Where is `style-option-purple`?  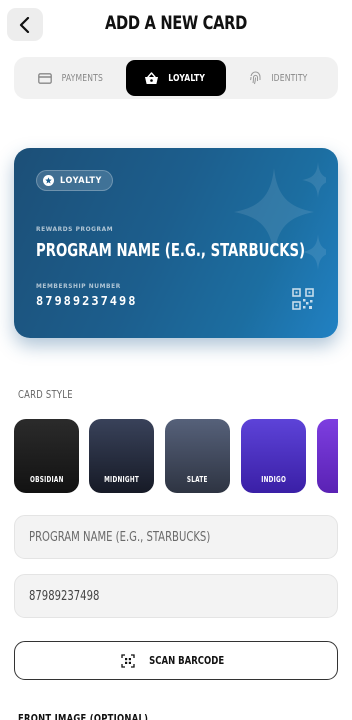 style-option-purple is located at coordinates (327, 456).